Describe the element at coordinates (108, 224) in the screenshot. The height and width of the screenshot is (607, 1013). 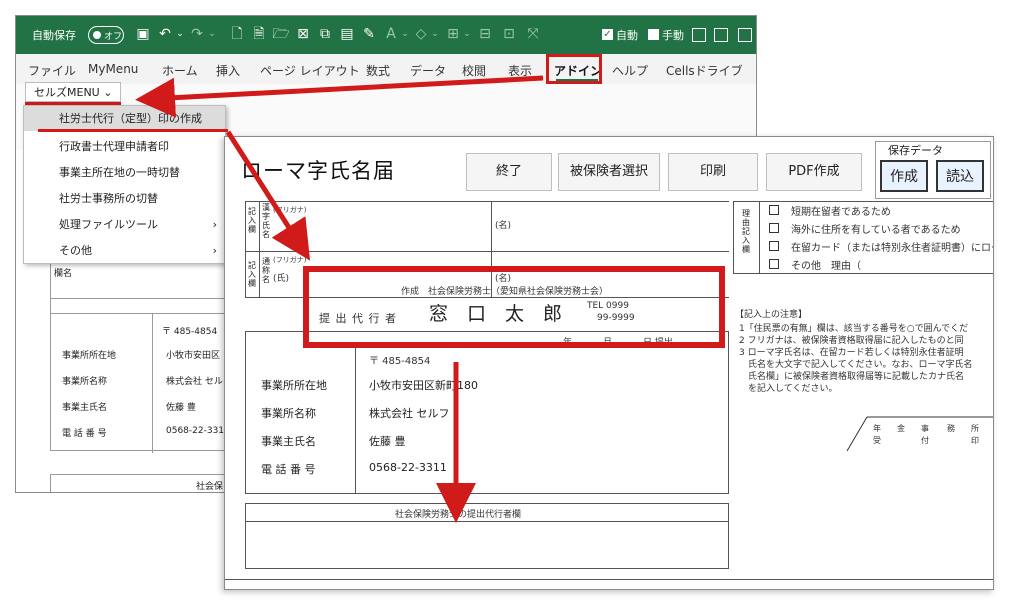
I see `menu-item-label: 処理ファイルツール` at that location.